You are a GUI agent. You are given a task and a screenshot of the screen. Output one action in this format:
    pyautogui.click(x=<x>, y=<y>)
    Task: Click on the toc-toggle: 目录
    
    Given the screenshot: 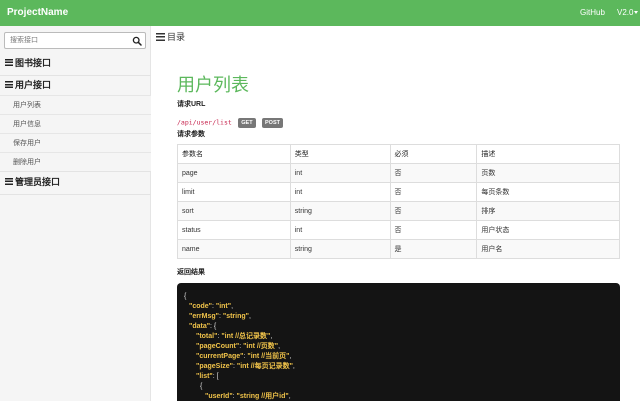 What is the action you would take?
    pyautogui.click(x=170, y=37)
    